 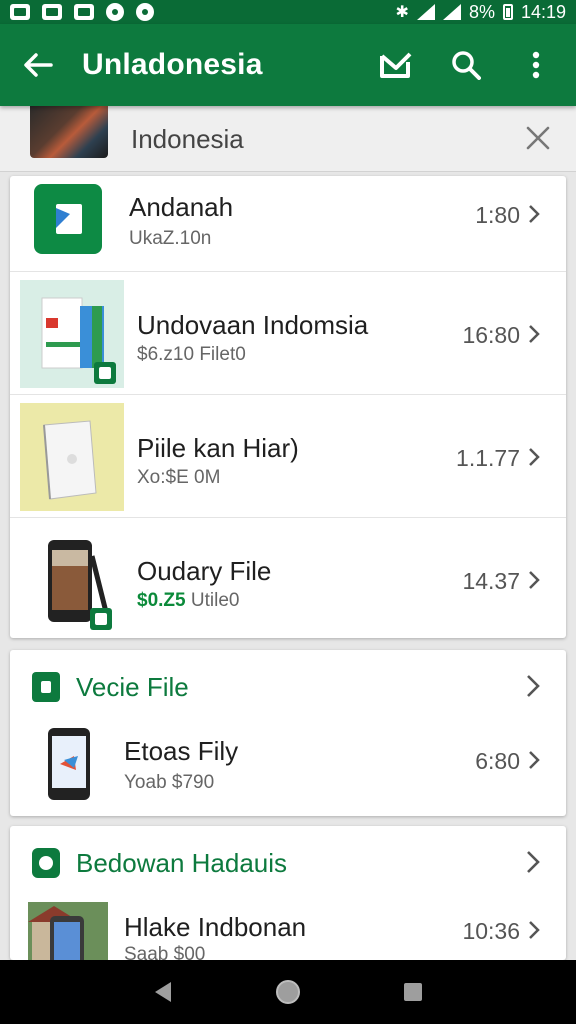 I want to click on house-photo-icon, so click(x=68, y=931).